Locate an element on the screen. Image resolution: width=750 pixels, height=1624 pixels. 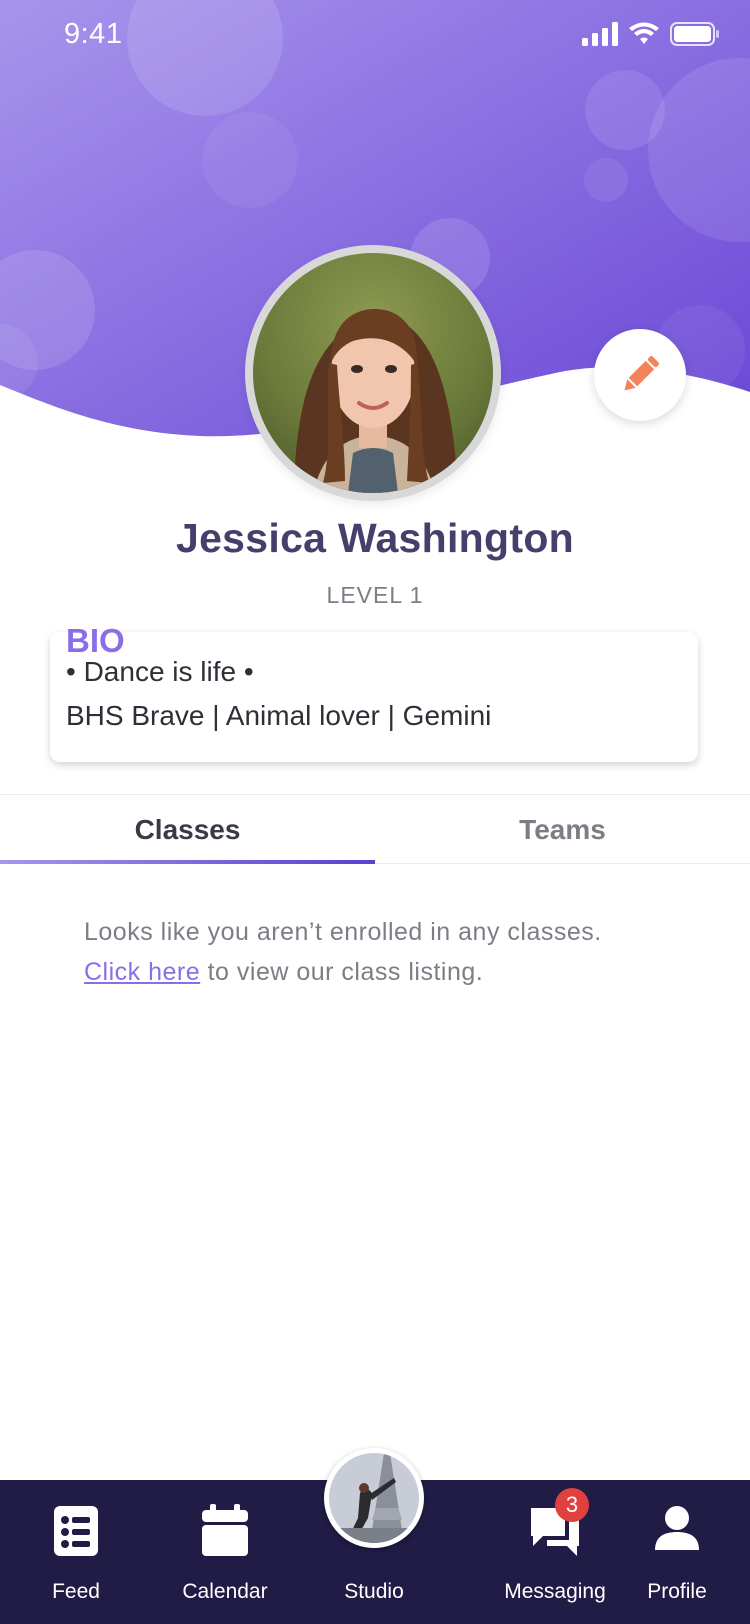
nav-studio-label: Studio is located at coordinates (374, 1591).